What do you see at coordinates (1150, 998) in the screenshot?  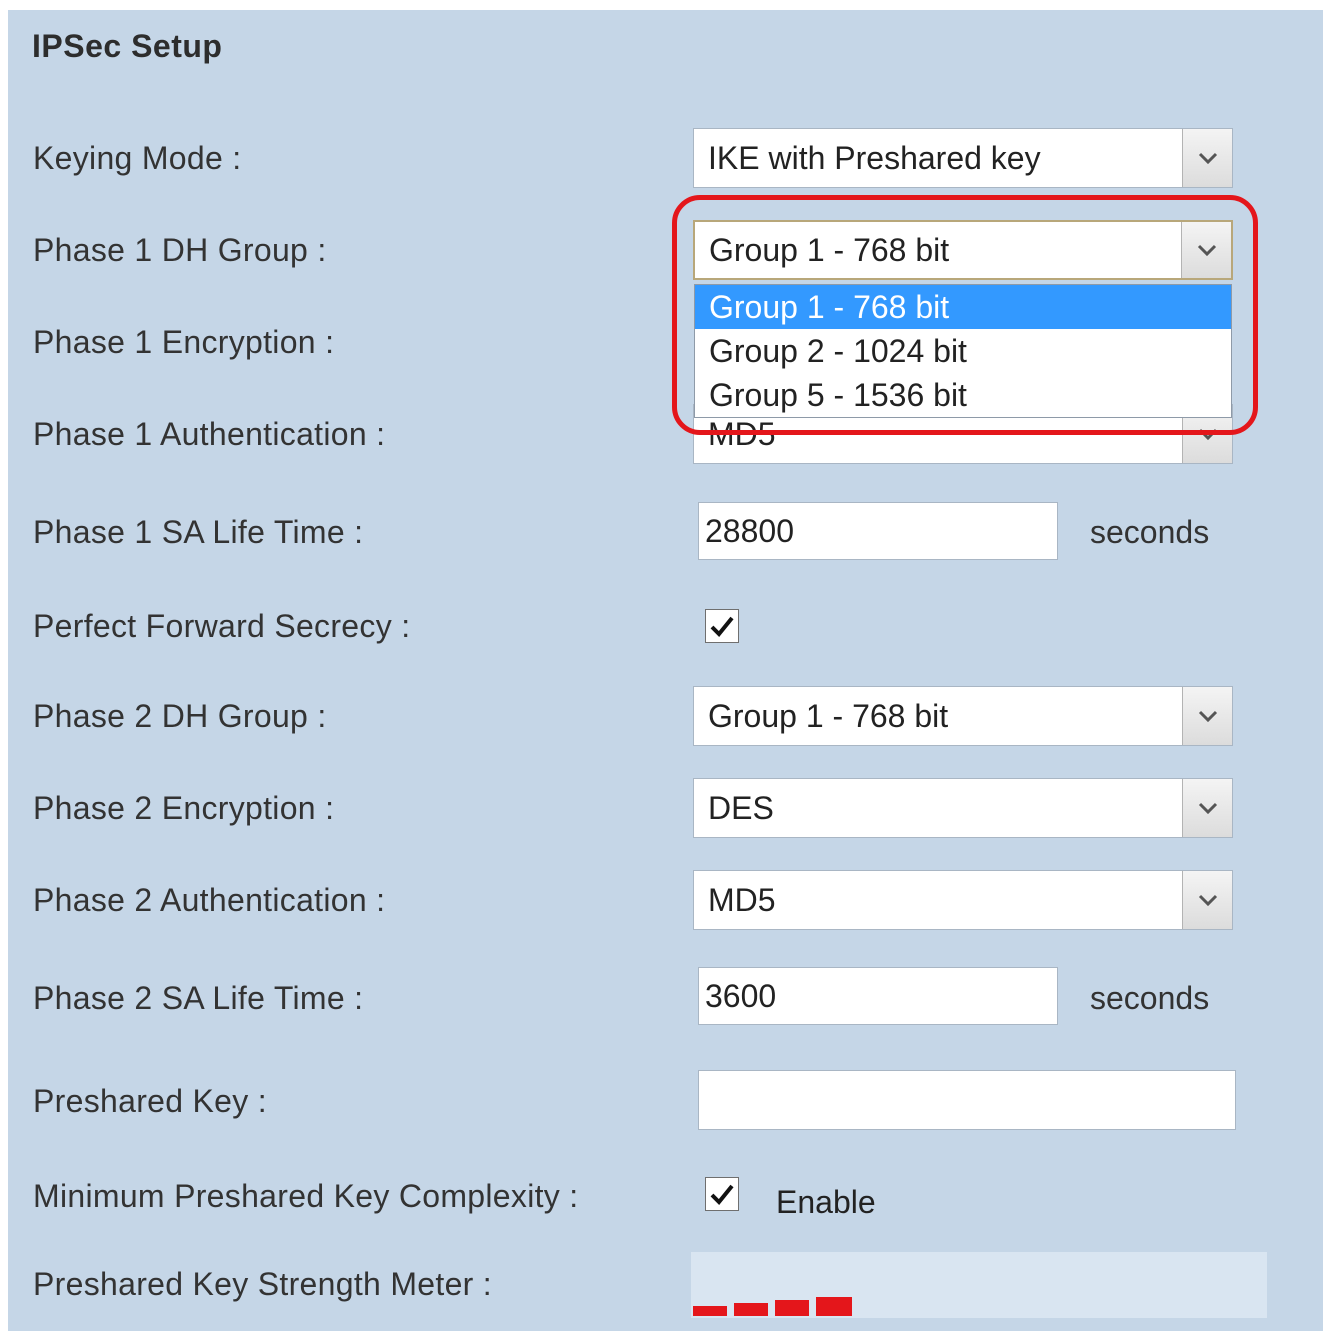 I see `phase2-sa-lifetime-unit: seconds` at bounding box center [1150, 998].